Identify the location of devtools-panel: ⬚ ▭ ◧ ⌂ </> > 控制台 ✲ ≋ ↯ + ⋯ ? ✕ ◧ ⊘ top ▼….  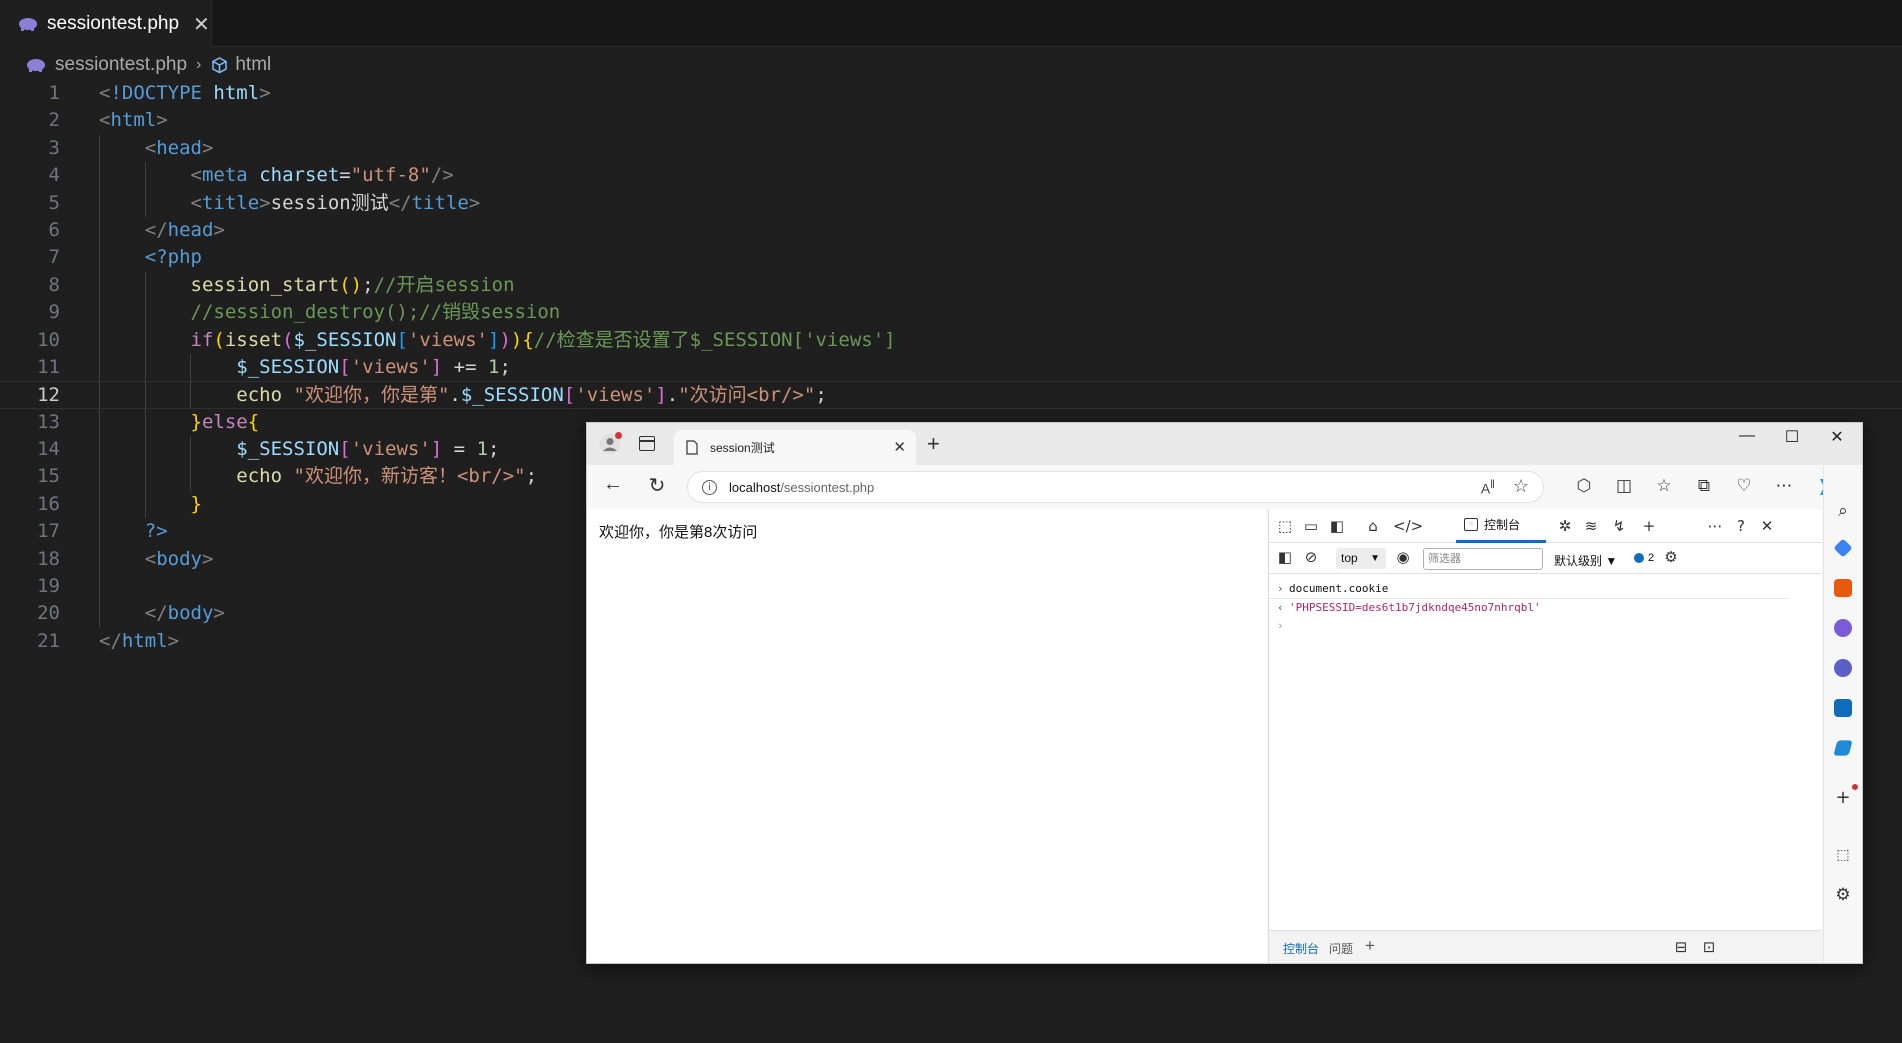
(1545, 736).